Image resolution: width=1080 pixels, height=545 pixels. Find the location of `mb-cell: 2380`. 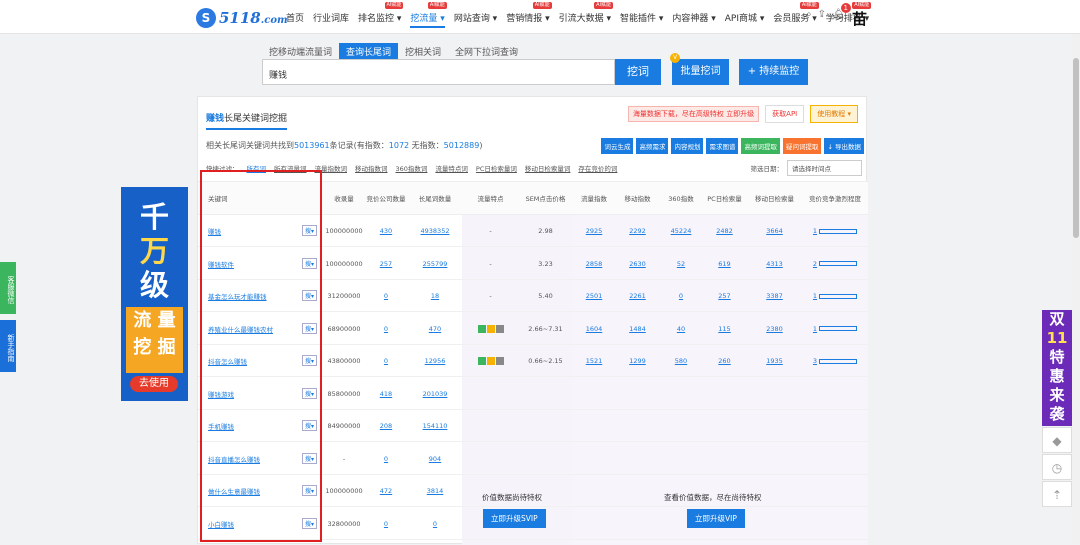

mb-cell: 2380 is located at coordinates (774, 329).